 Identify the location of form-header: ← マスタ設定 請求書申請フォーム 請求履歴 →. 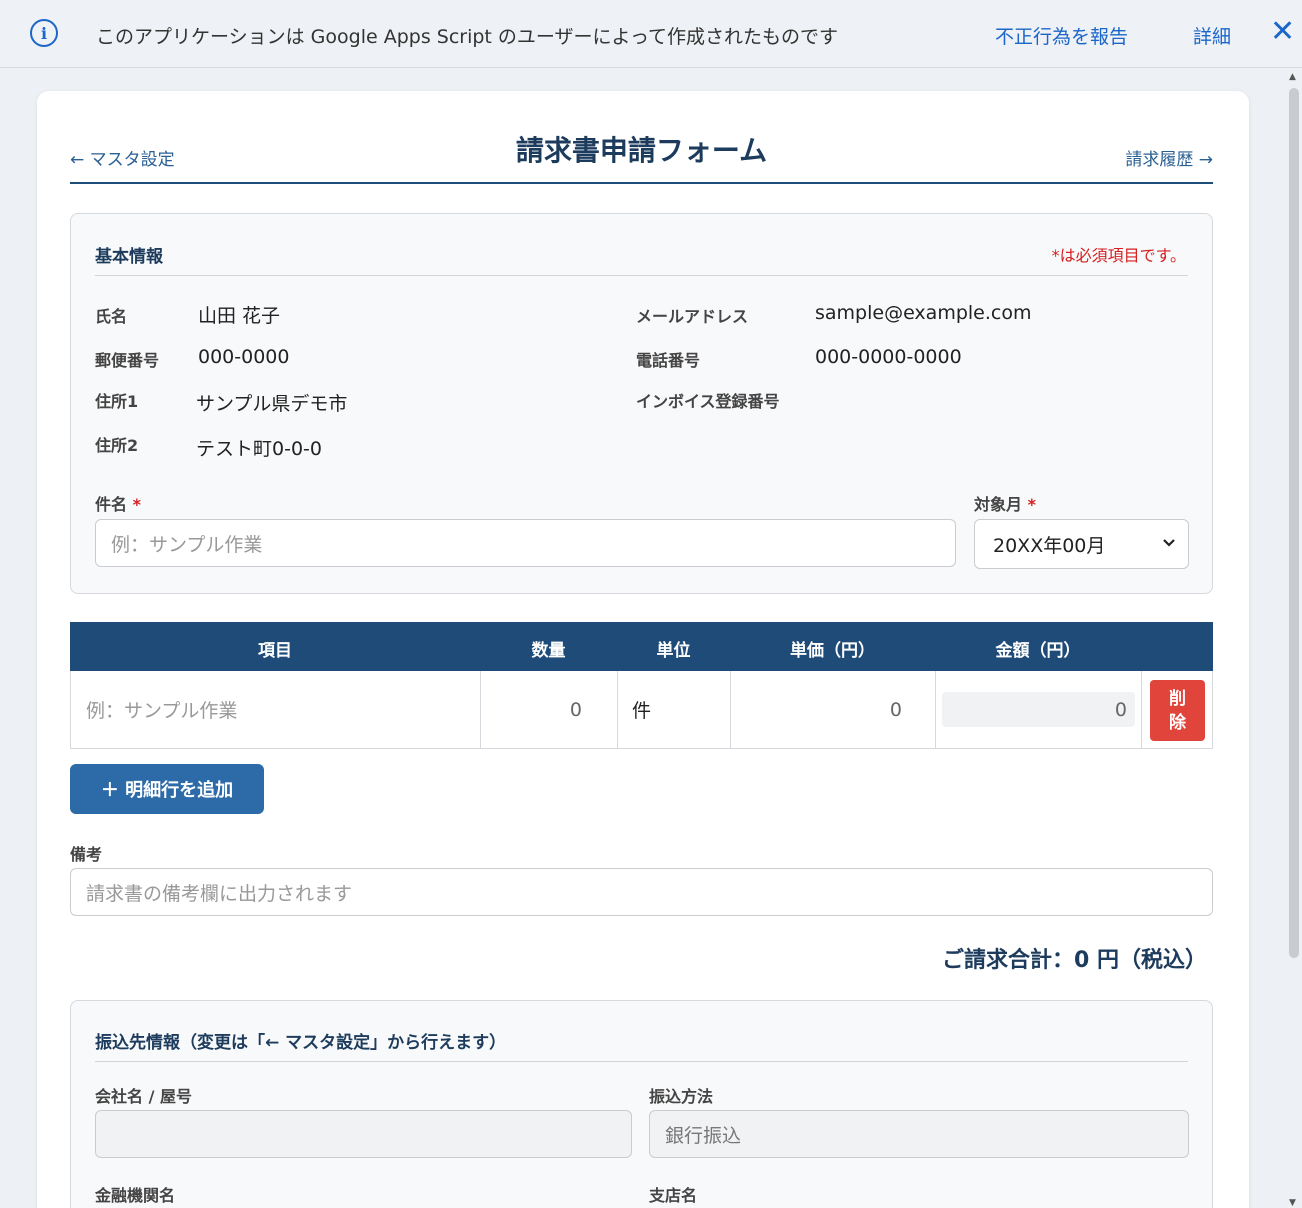
(641, 152).